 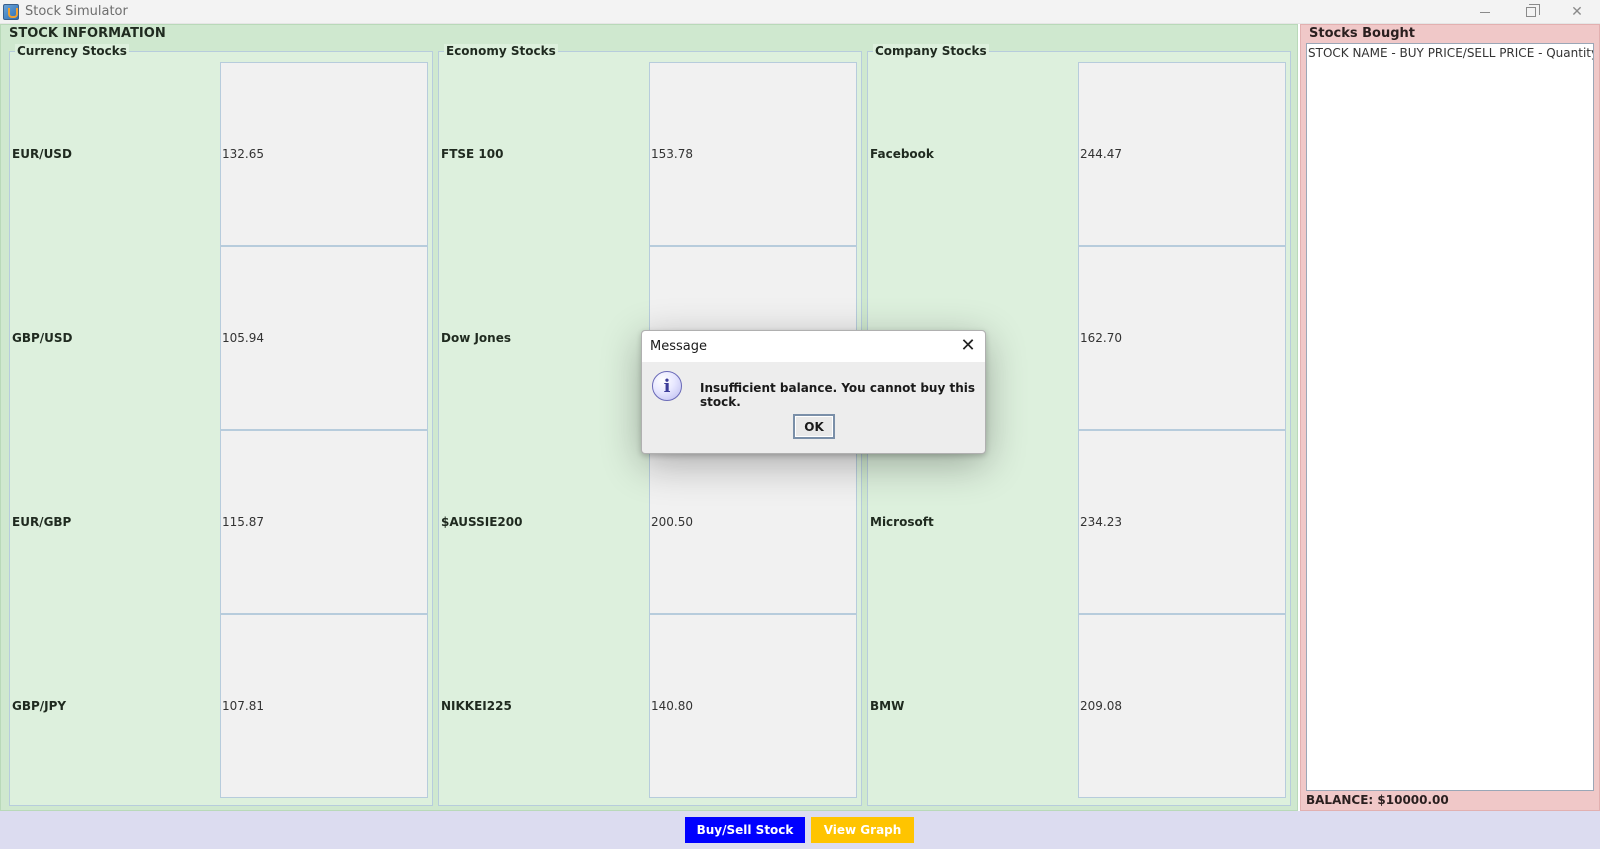 What do you see at coordinates (1182, 338) in the screenshot?
I see `price-cell: 162.70` at bounding box center [1182, 338].